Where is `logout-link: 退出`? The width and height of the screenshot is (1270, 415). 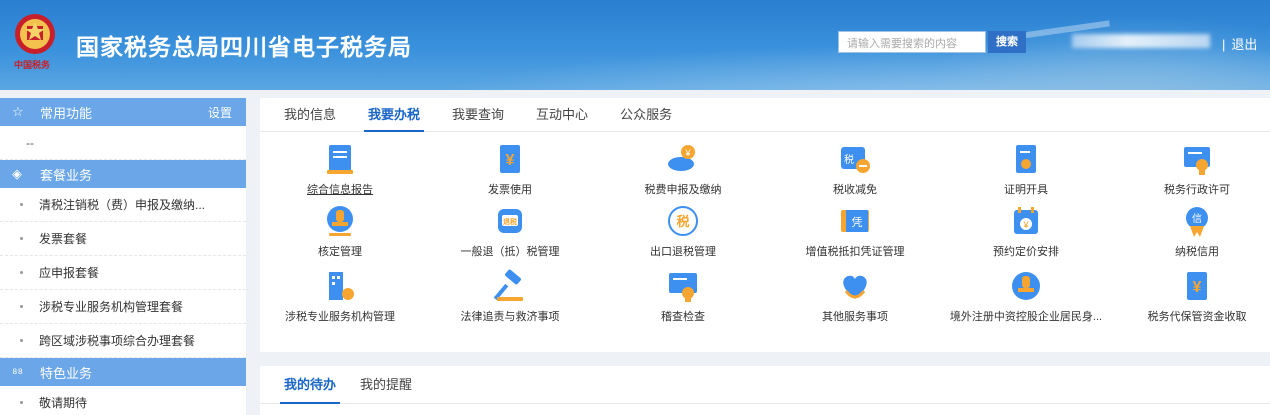 logout-link: 退出 is located at coordinates (1244, 44).